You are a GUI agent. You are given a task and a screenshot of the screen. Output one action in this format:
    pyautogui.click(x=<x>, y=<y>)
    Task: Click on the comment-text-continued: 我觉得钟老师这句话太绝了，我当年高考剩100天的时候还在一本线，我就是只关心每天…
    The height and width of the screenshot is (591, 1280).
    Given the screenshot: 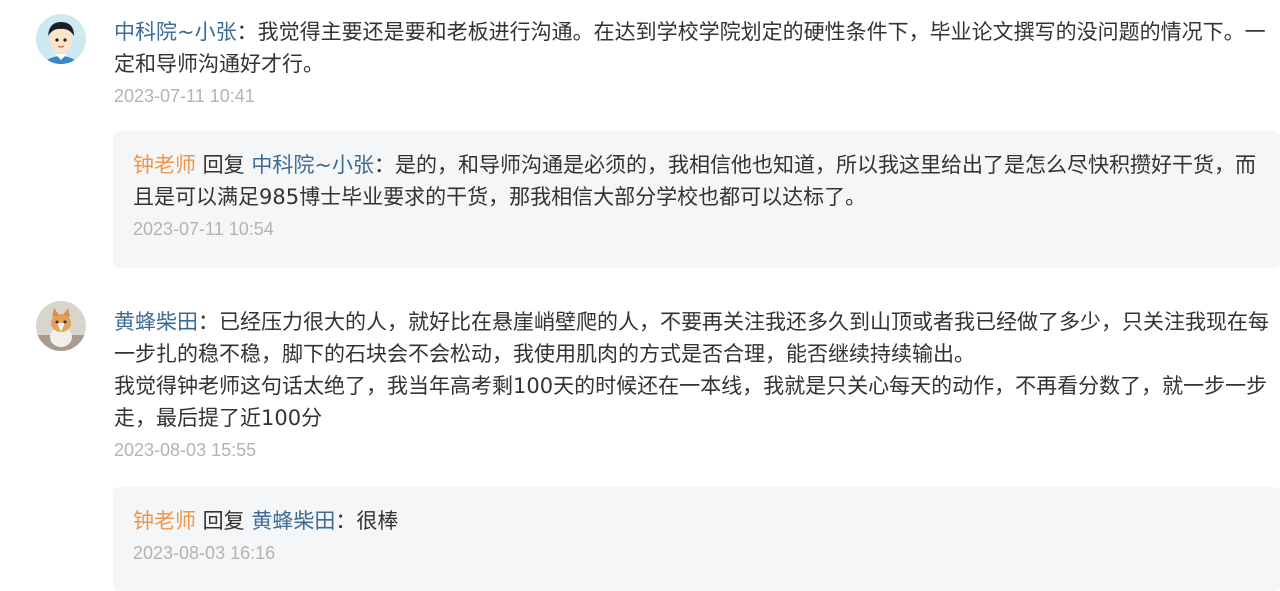 What is the action you would take?
    pyautogui.click(x=691, y=402)
    